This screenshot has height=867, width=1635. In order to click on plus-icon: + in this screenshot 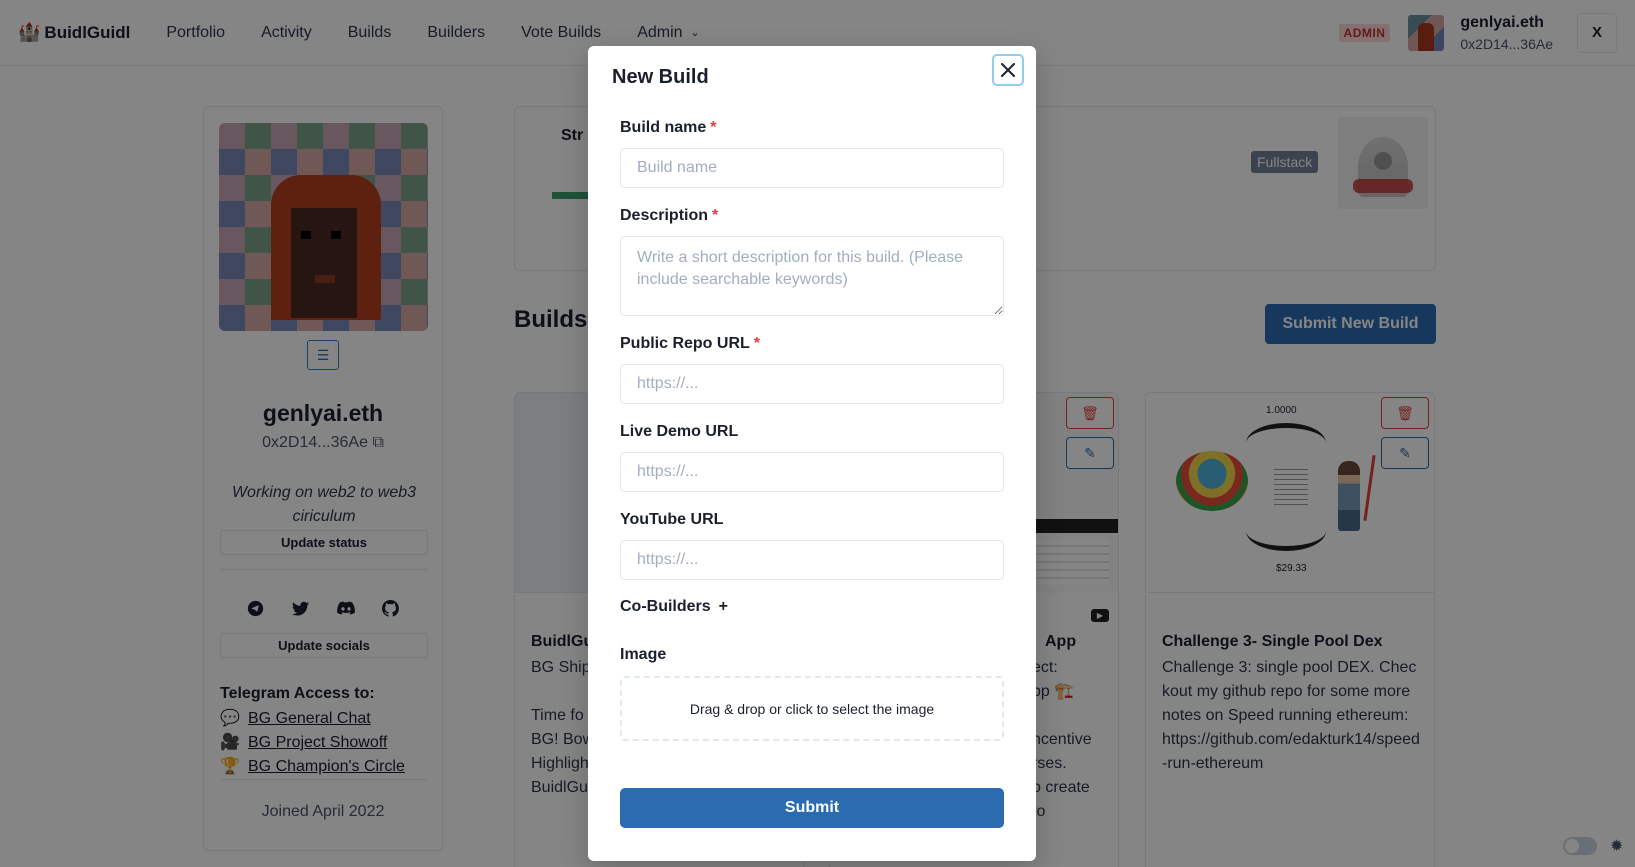, I will do `click(723, 606)`.